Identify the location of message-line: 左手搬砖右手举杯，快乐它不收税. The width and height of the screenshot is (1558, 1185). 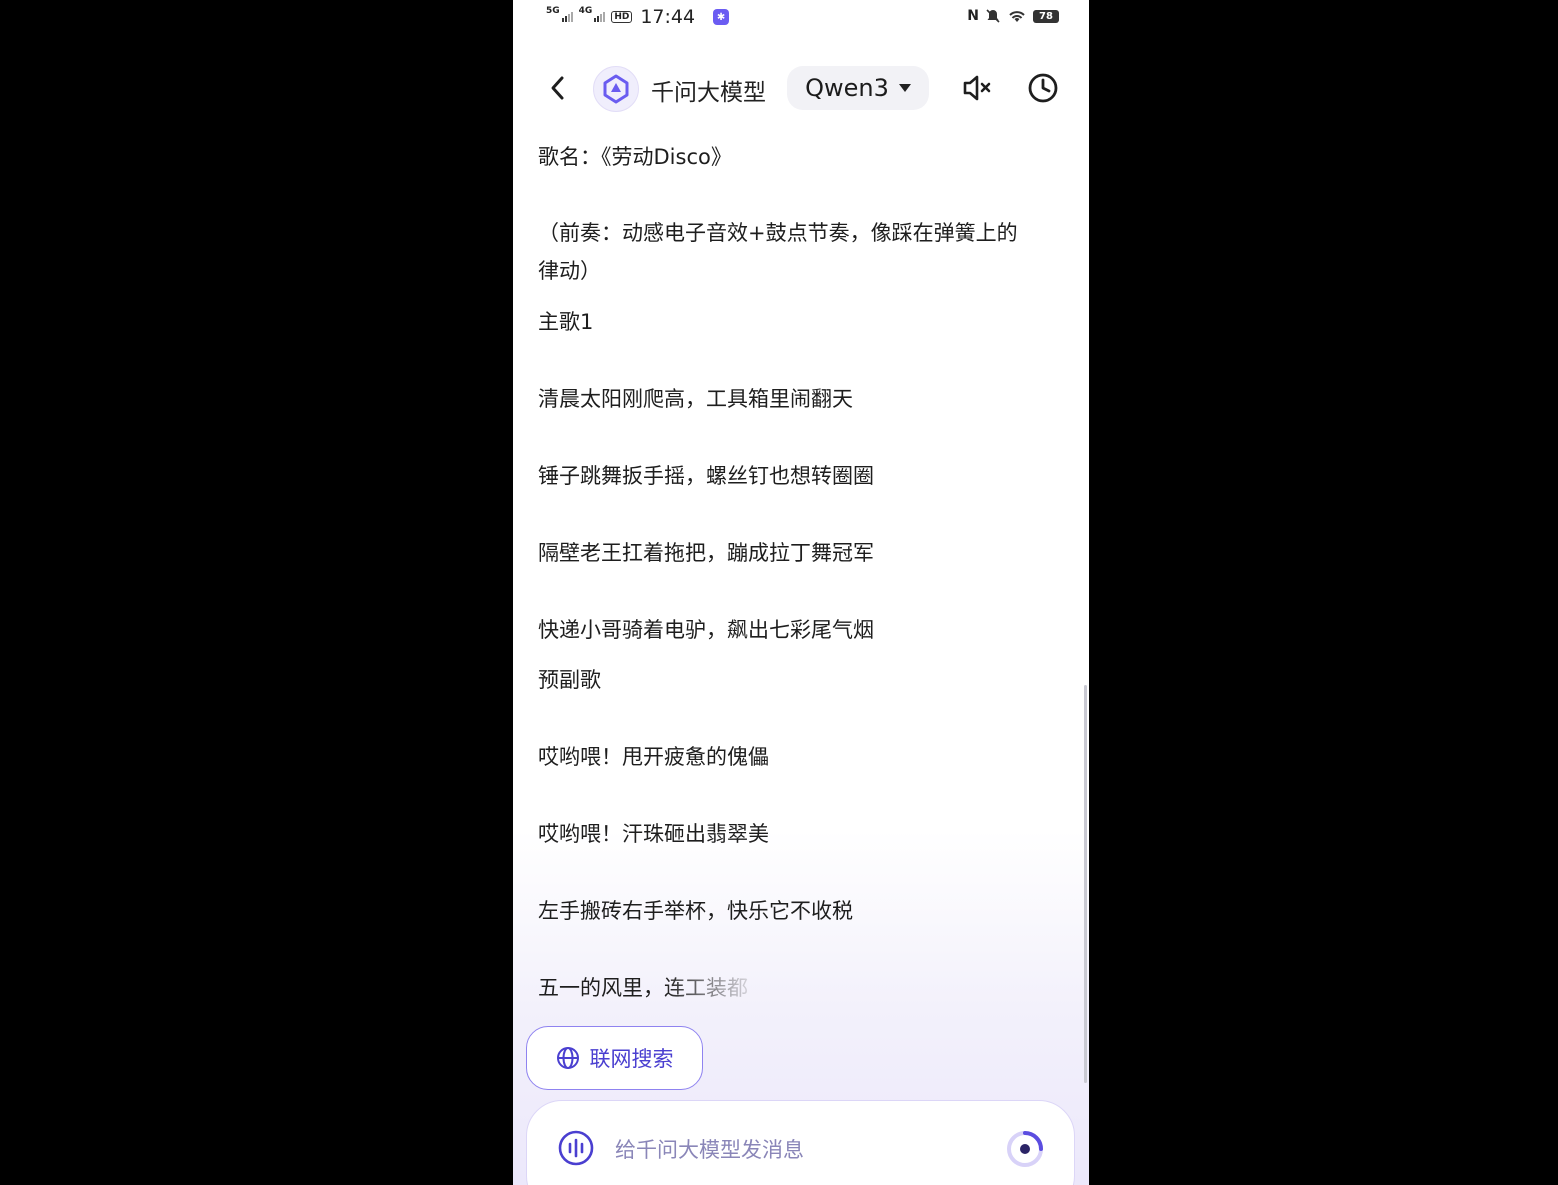
(695, 911).